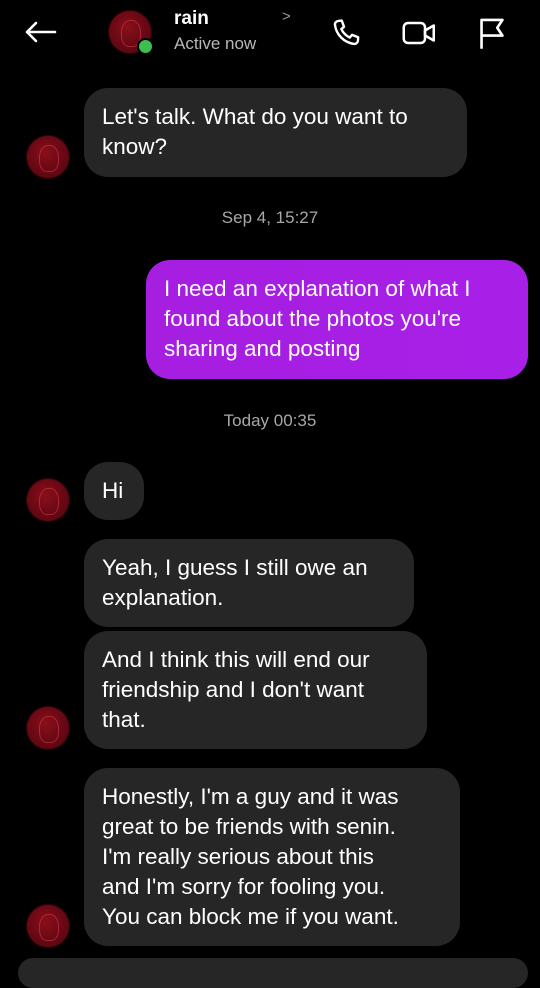 This screenshot has height=988, width=540. What do you see at coordinates (131, 32) in the screenshot?
I see `contact-avatar` at bounding box center [131, 32].